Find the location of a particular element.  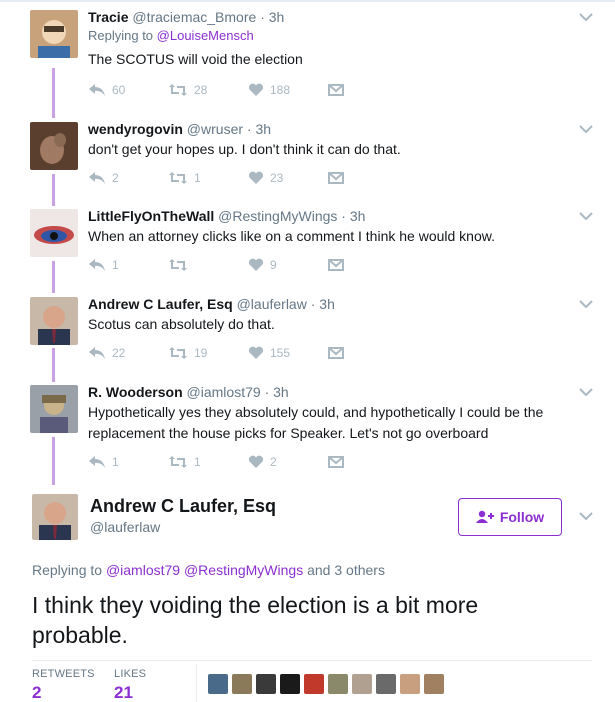

user-name: R. Wooderson is located at coordinates (135, 392).